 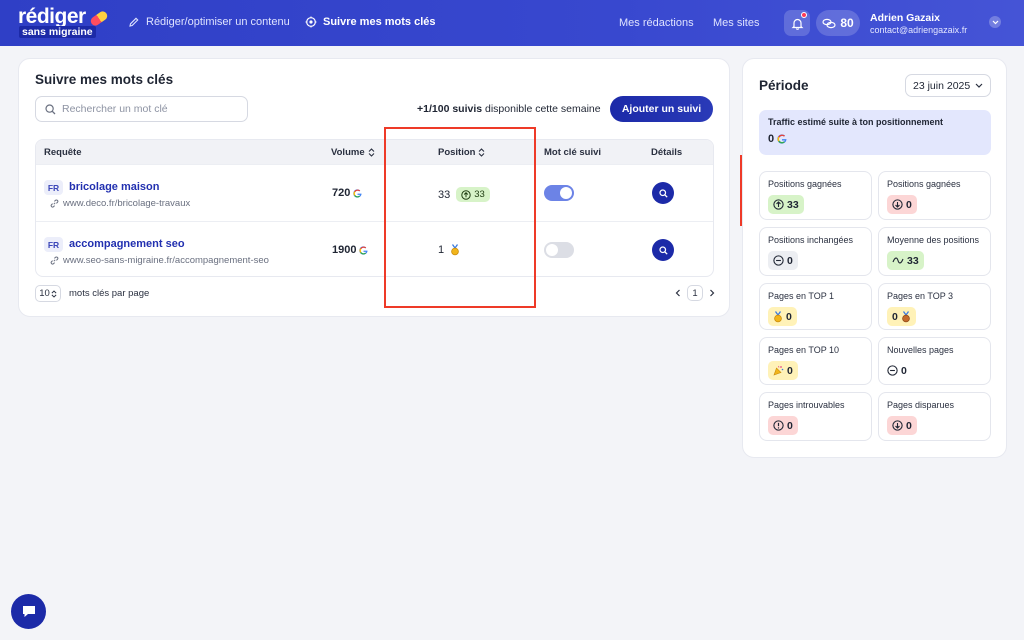 What do you see at coordinates (942, 85) in the screenshot?
I see `date-select-value: 23 juin 2025` at bounding box center [942, 85].